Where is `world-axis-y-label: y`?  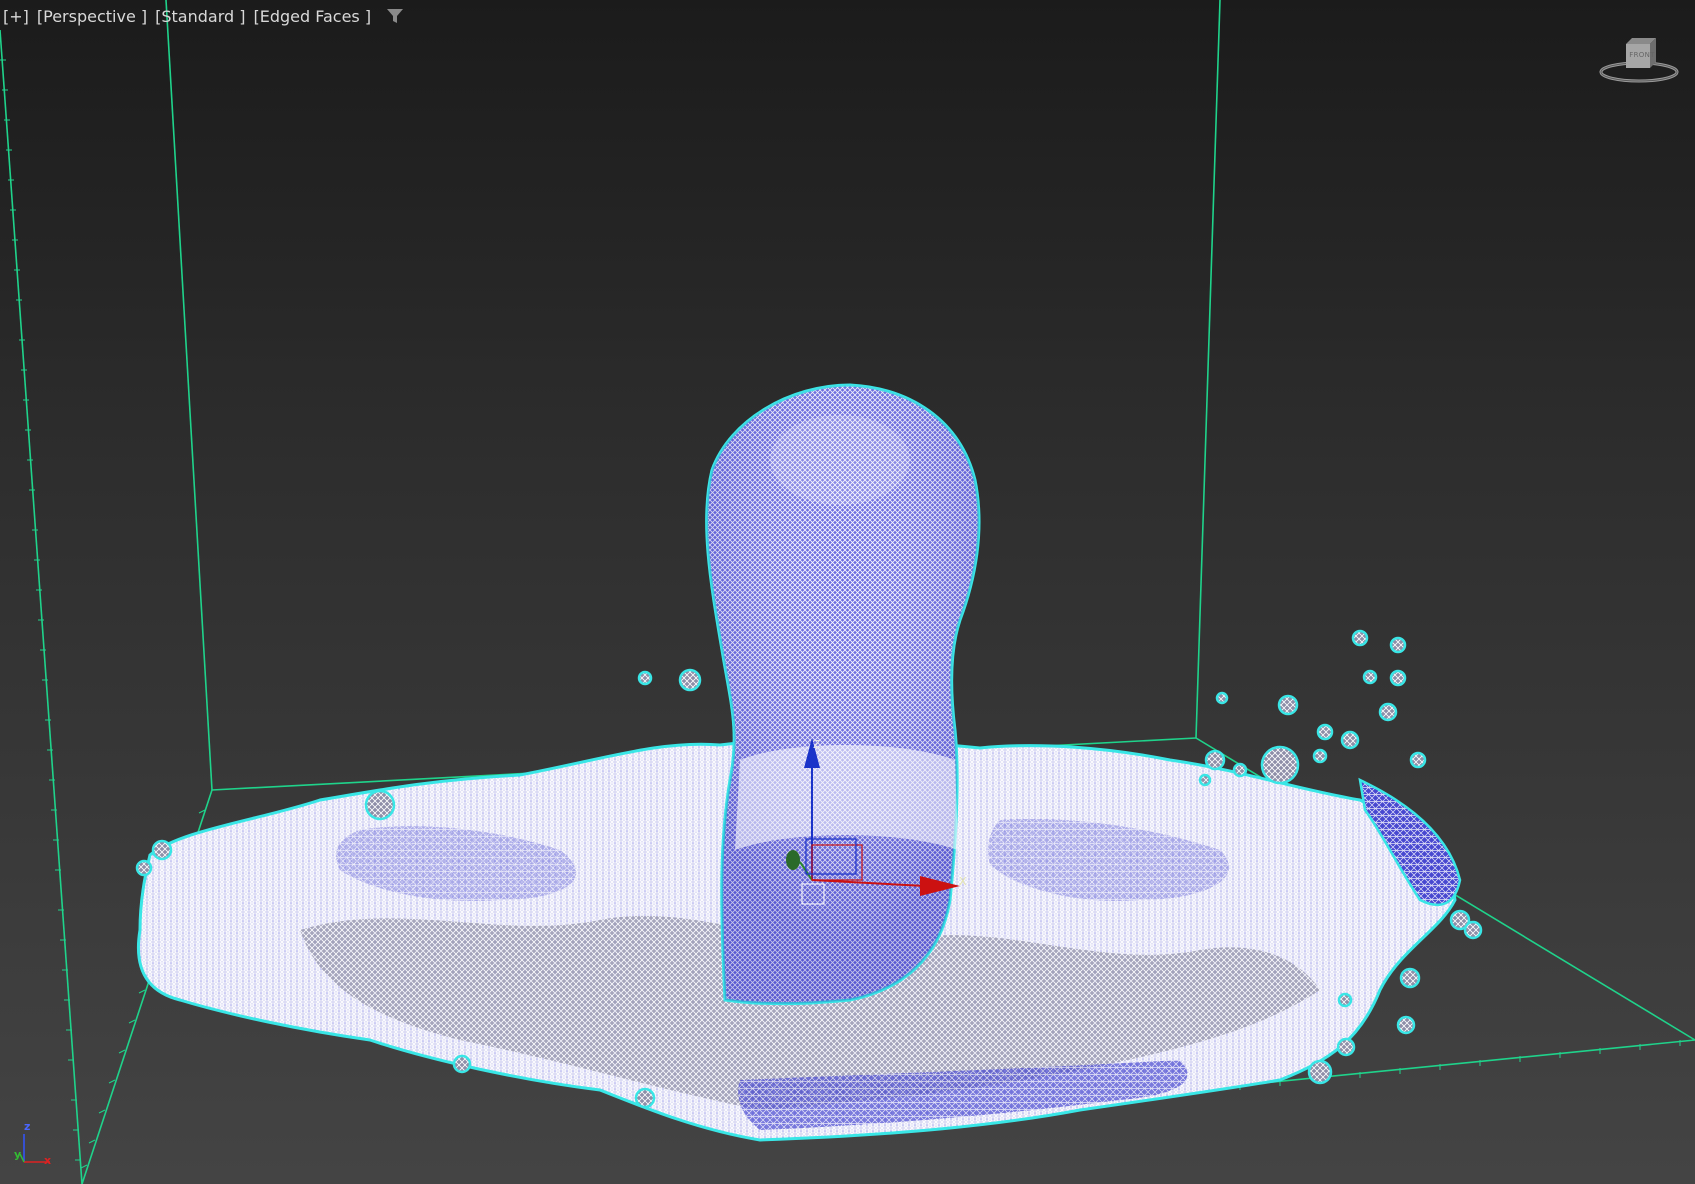
world-axis-y-label: y is located at coordinates (18, 1154).